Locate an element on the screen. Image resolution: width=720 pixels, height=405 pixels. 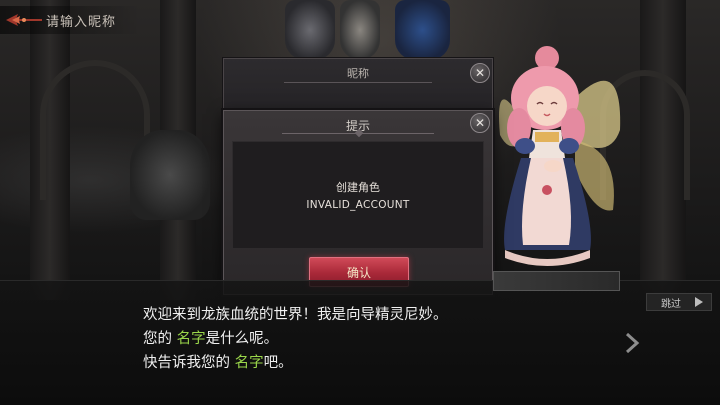
chevron-right-icon is located at coordinates (632, 343).